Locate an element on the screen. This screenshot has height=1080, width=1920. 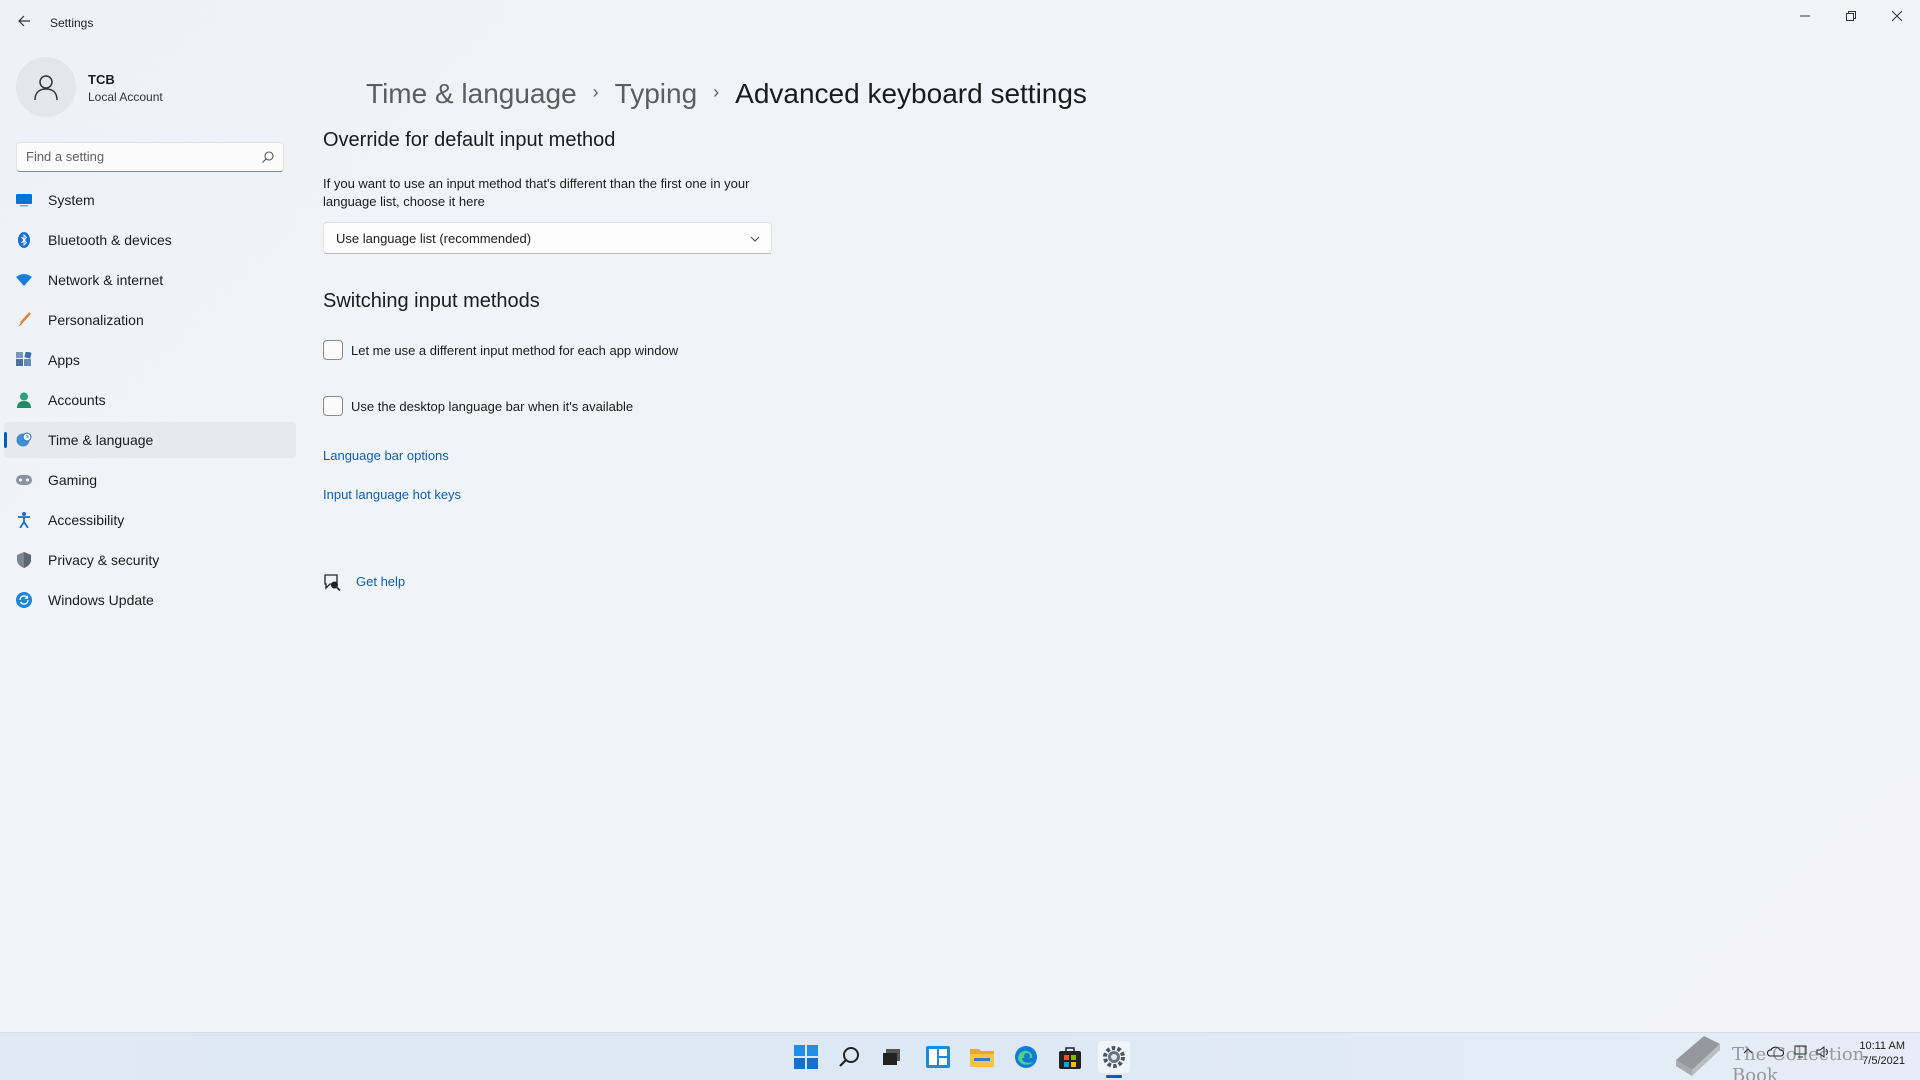
widgets-icon is located at coordinates (938, 1057).